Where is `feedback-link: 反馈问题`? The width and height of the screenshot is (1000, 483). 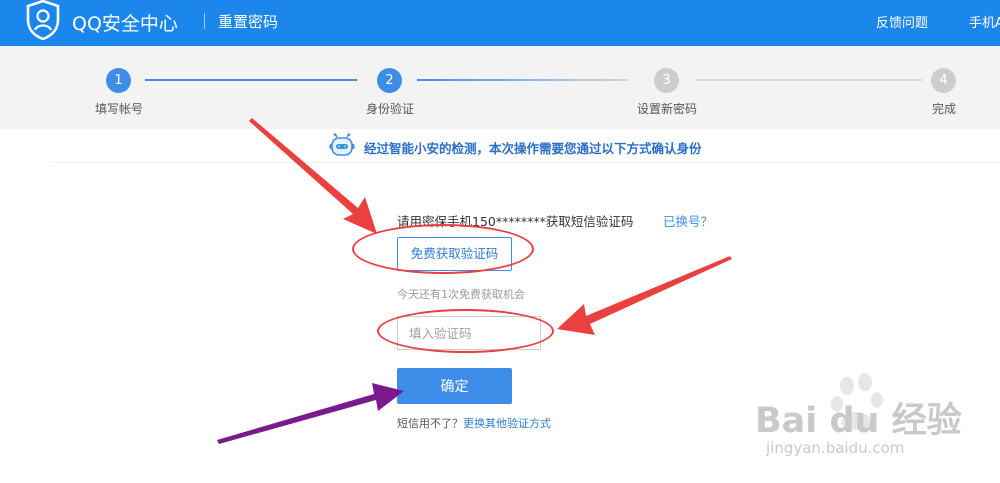
feedback-link: 反馈问题 is located at coordinates (902, 21).